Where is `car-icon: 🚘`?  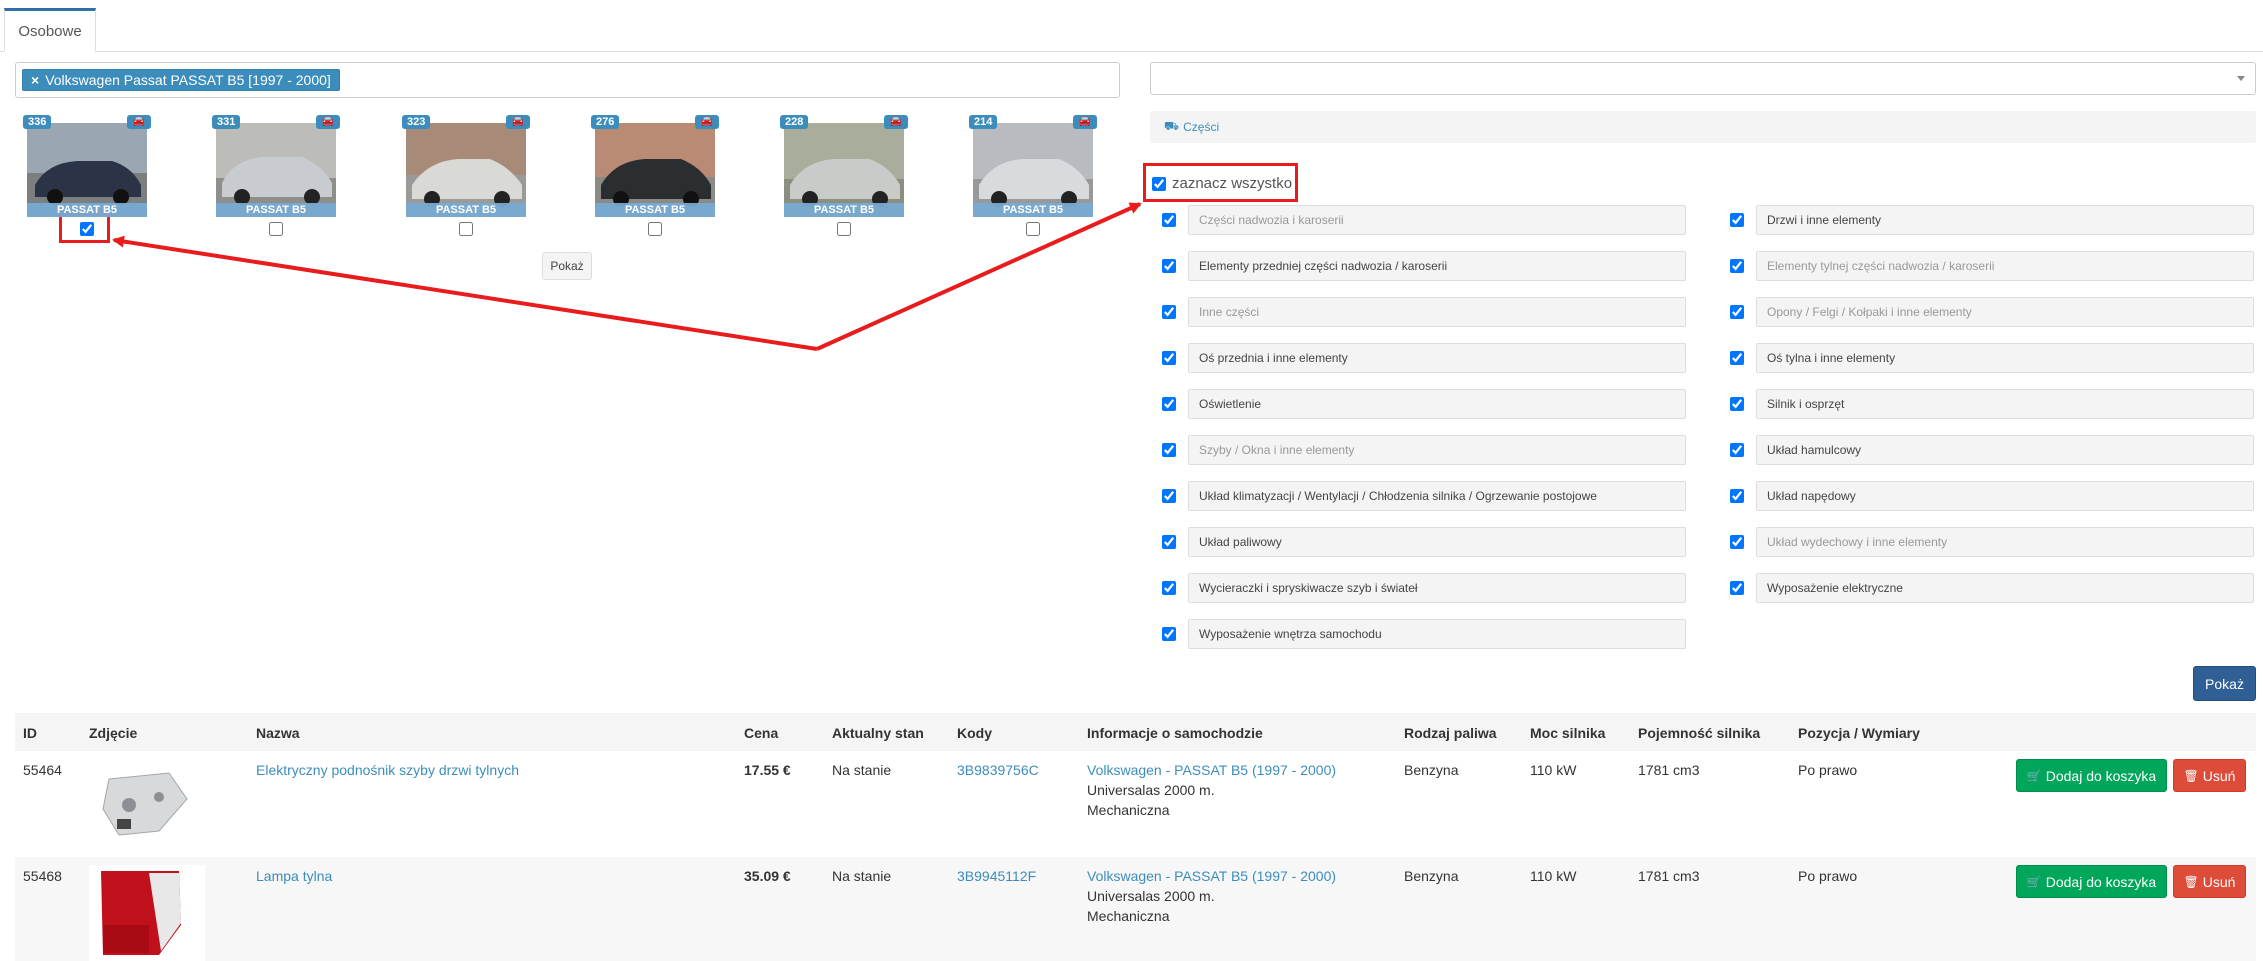
car-icon: 🚘 is located at coordinates (139, 122).